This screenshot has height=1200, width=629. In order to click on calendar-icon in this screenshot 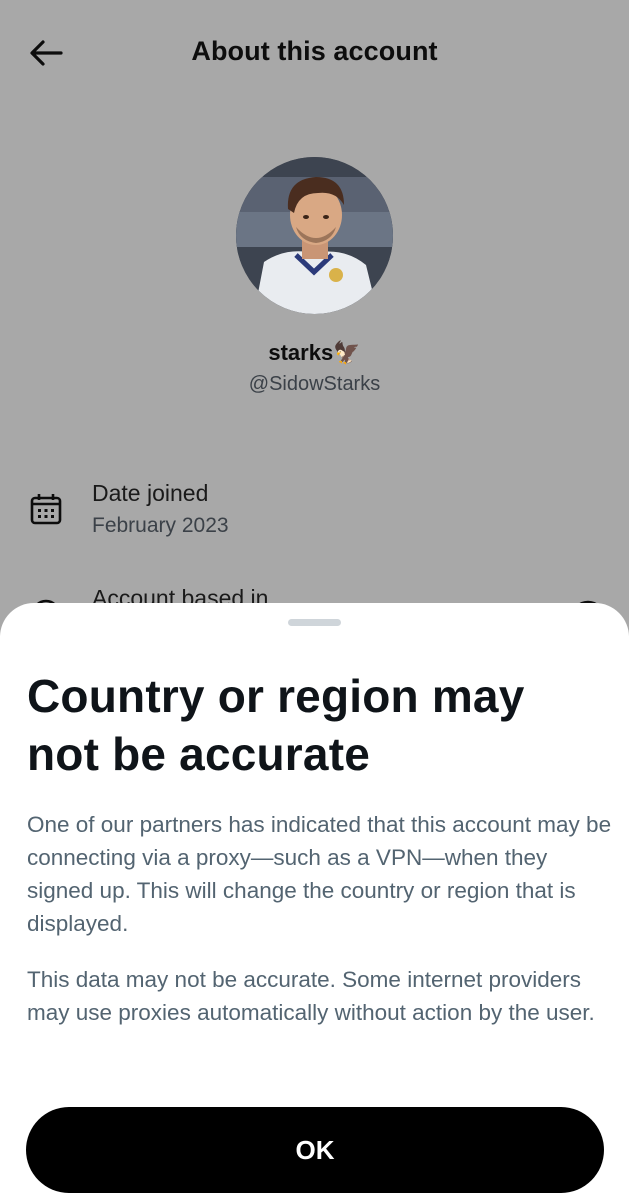, I will do `click(46, 509)`.